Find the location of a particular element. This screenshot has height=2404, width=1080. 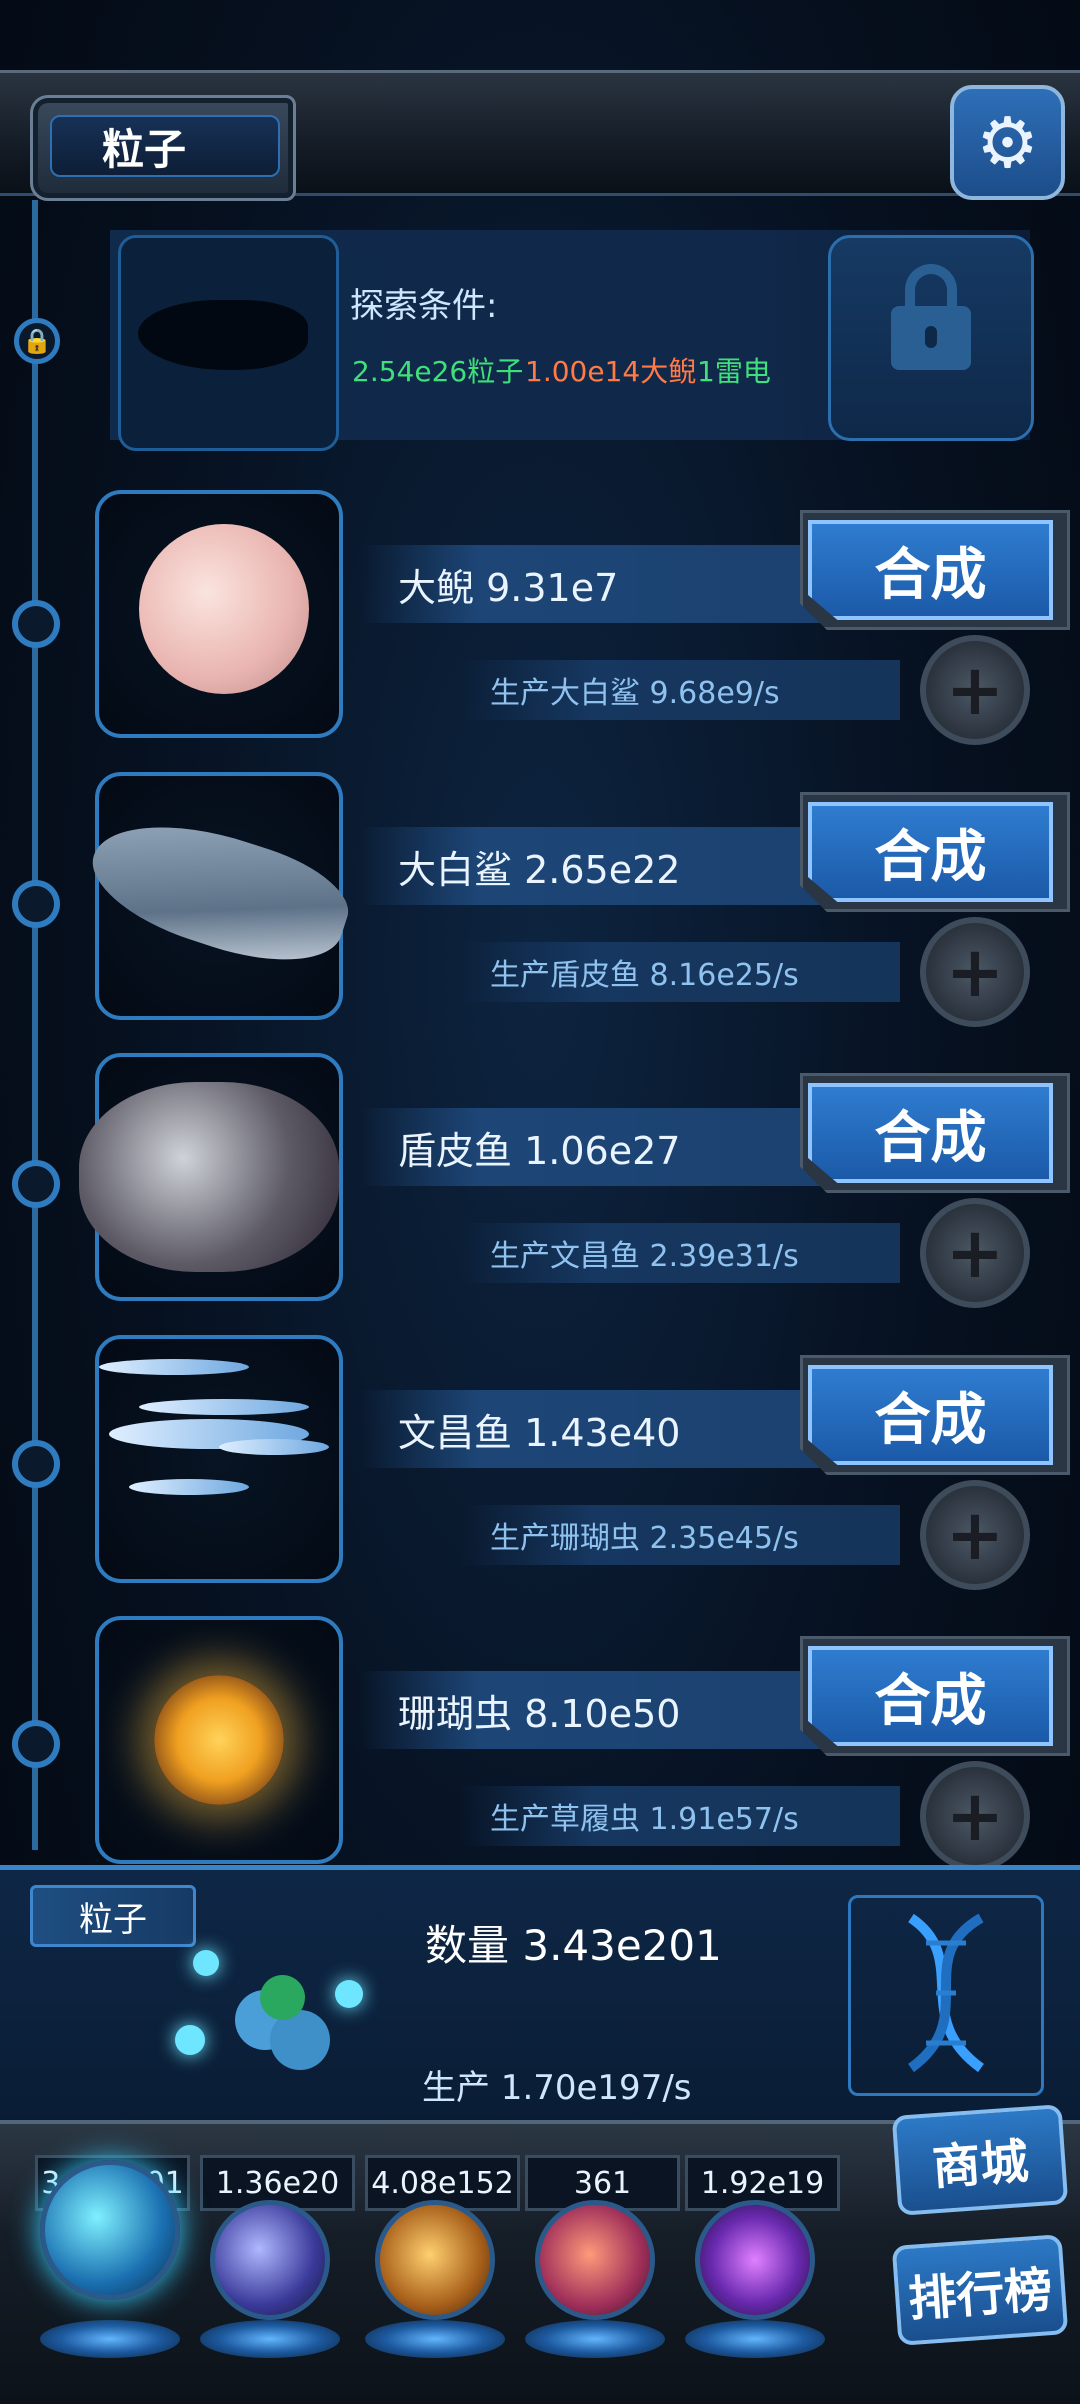

creature-production-rate: 生产大白鲨 9.68e9/s is located at coordinates (680, 690).